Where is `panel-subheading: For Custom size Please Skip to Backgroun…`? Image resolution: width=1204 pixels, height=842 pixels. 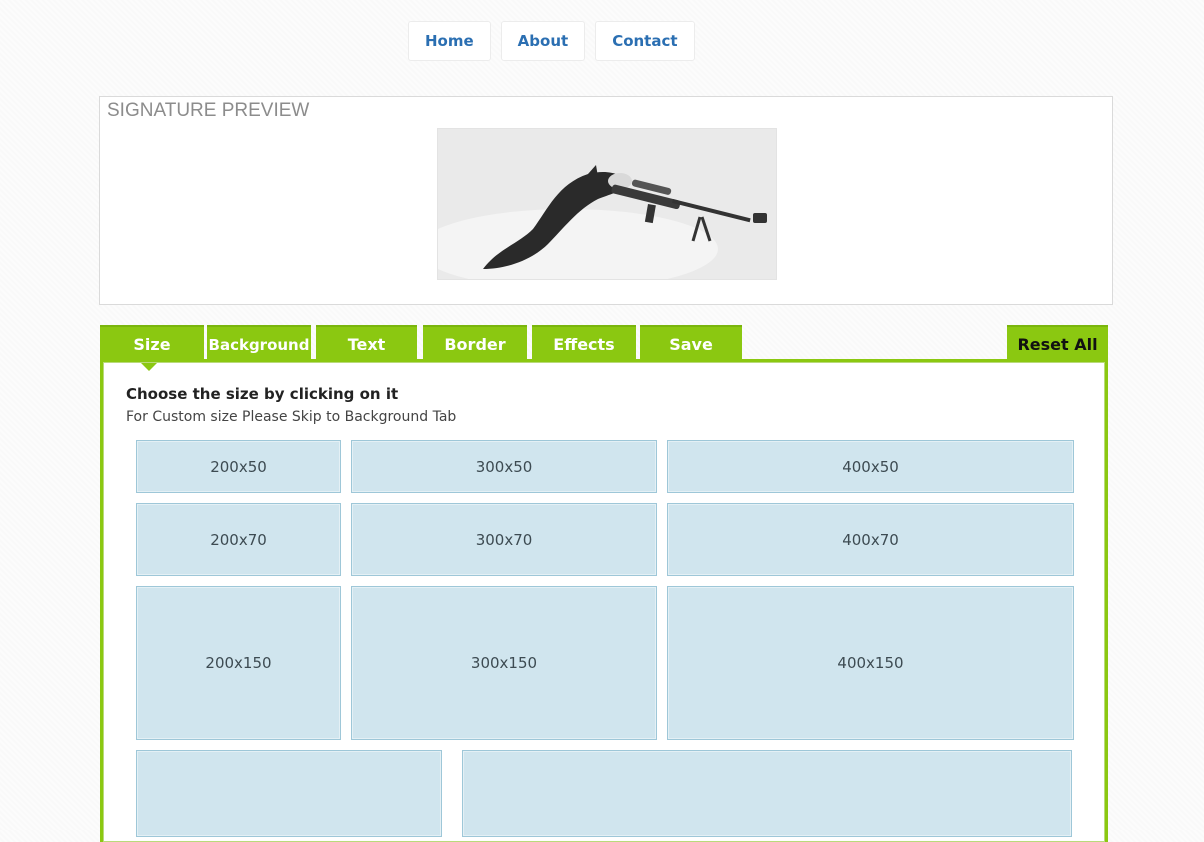
panel-subheading: For Custom size Please Skip to Backgroun… is located at coordinates (291, 417).